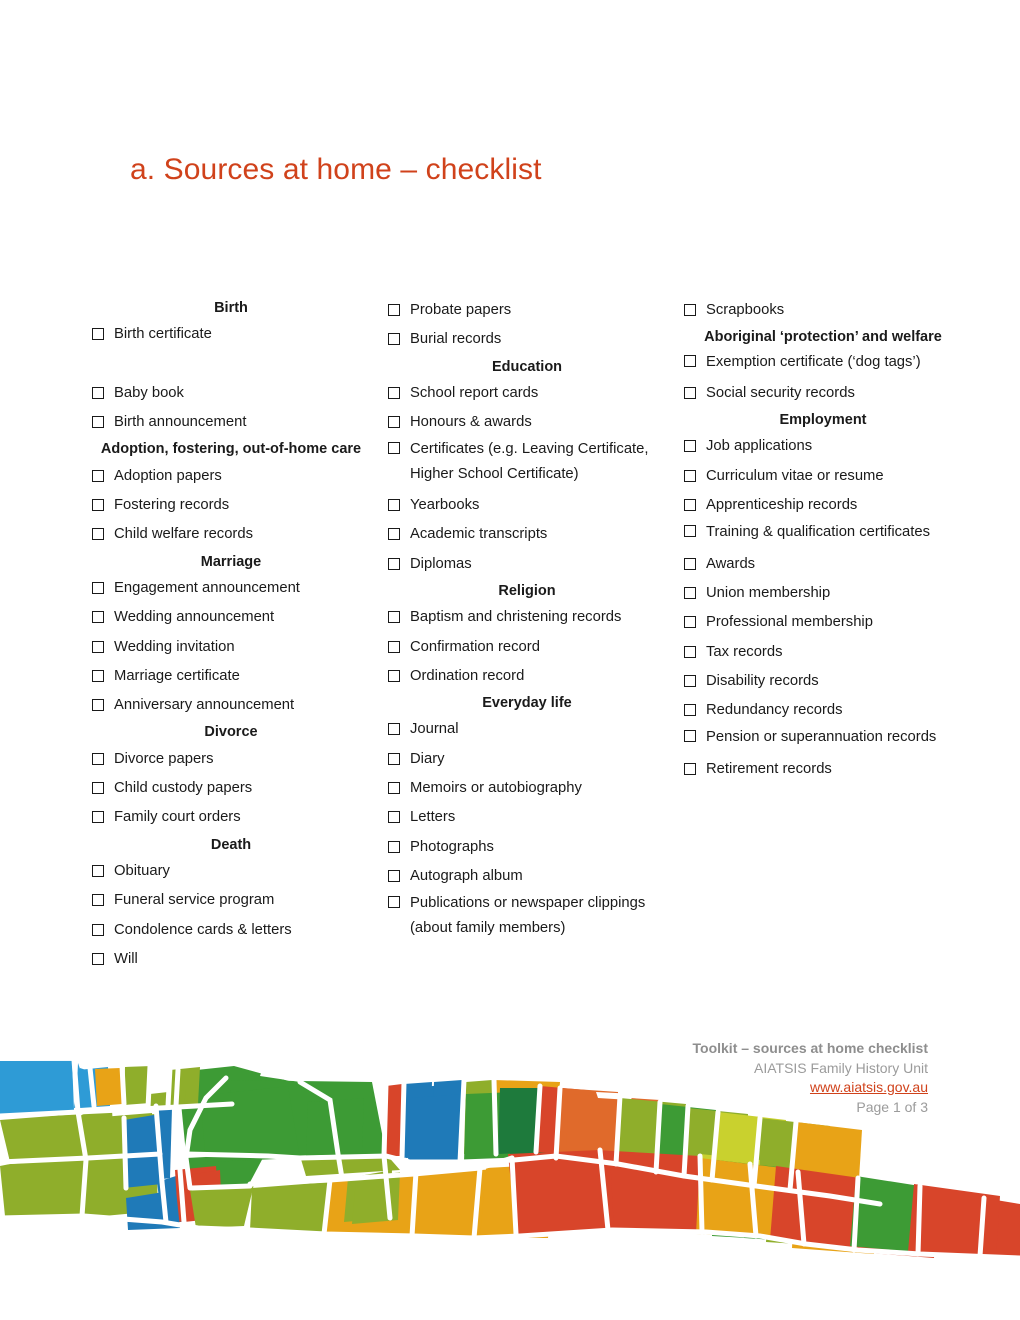 The width and height of the screenshot is (1020, 1320). What do you see at coordinates (231, 476) in the screenshot?
I see `checklist-item: Adoption papers` at bounding box center [231, 476].